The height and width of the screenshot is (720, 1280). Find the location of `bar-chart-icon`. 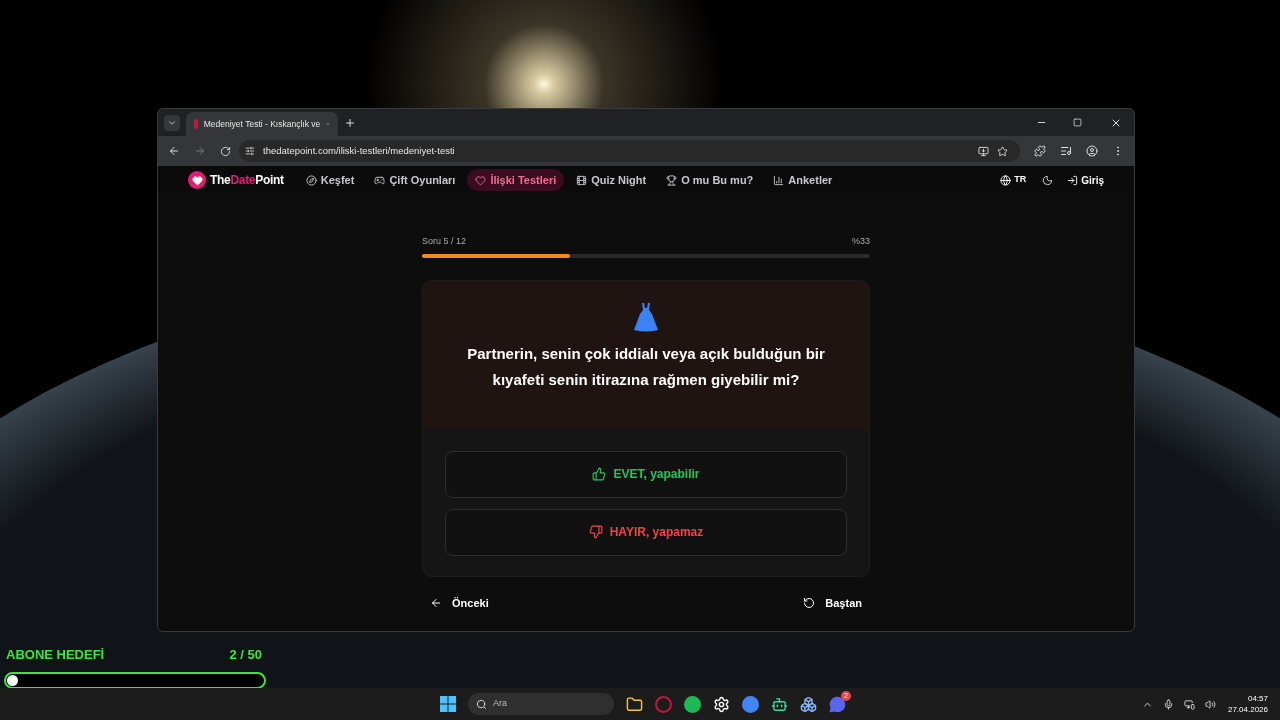

bar-chart-icon is located at coordinates (779, 180).